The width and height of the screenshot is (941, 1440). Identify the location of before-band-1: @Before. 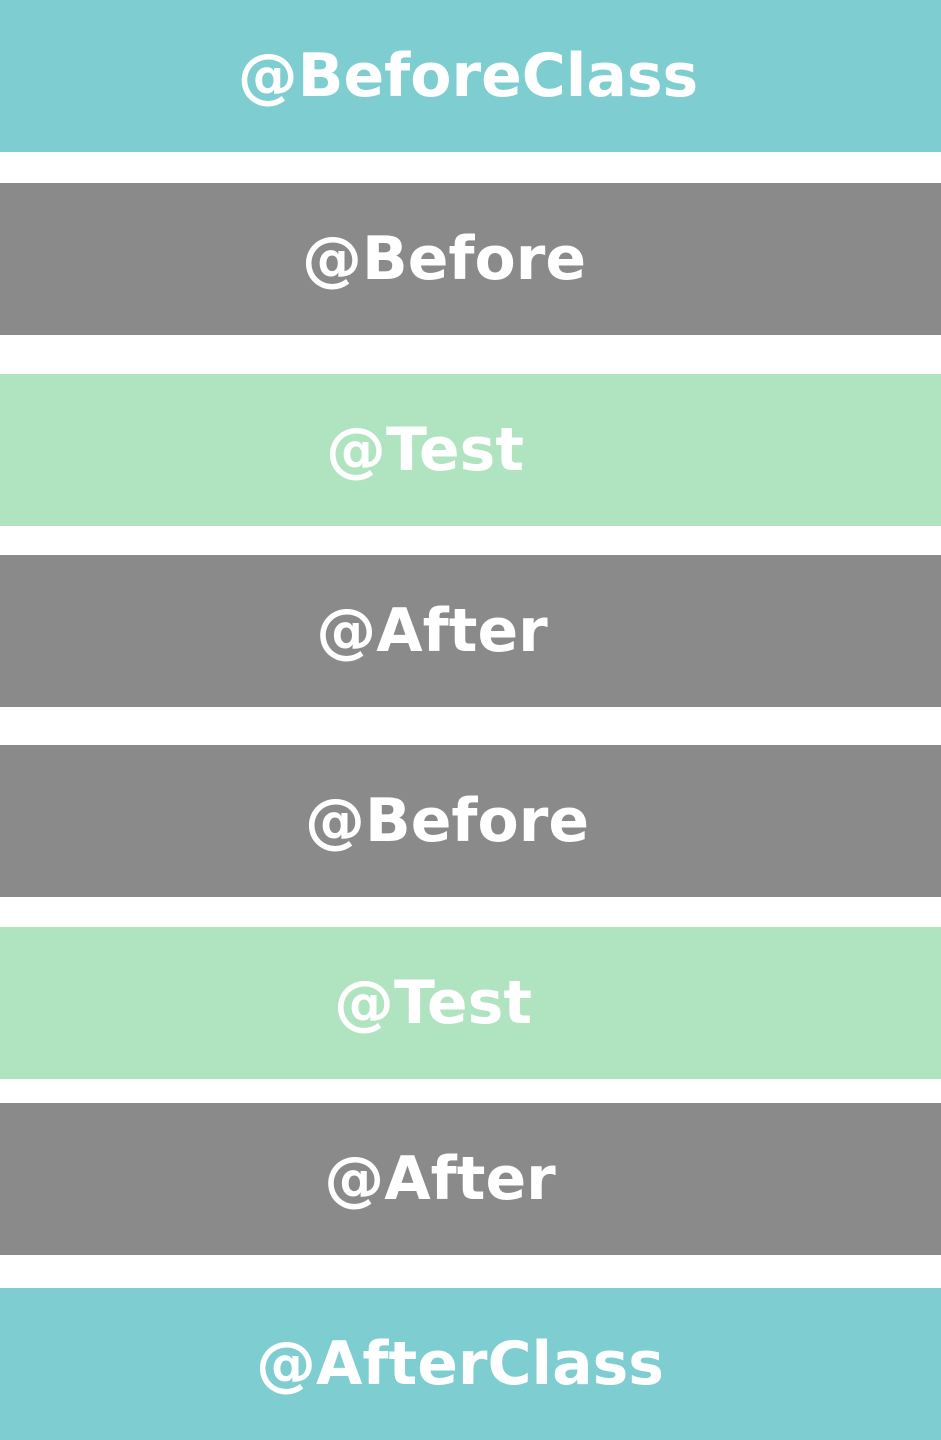
(470, 259).